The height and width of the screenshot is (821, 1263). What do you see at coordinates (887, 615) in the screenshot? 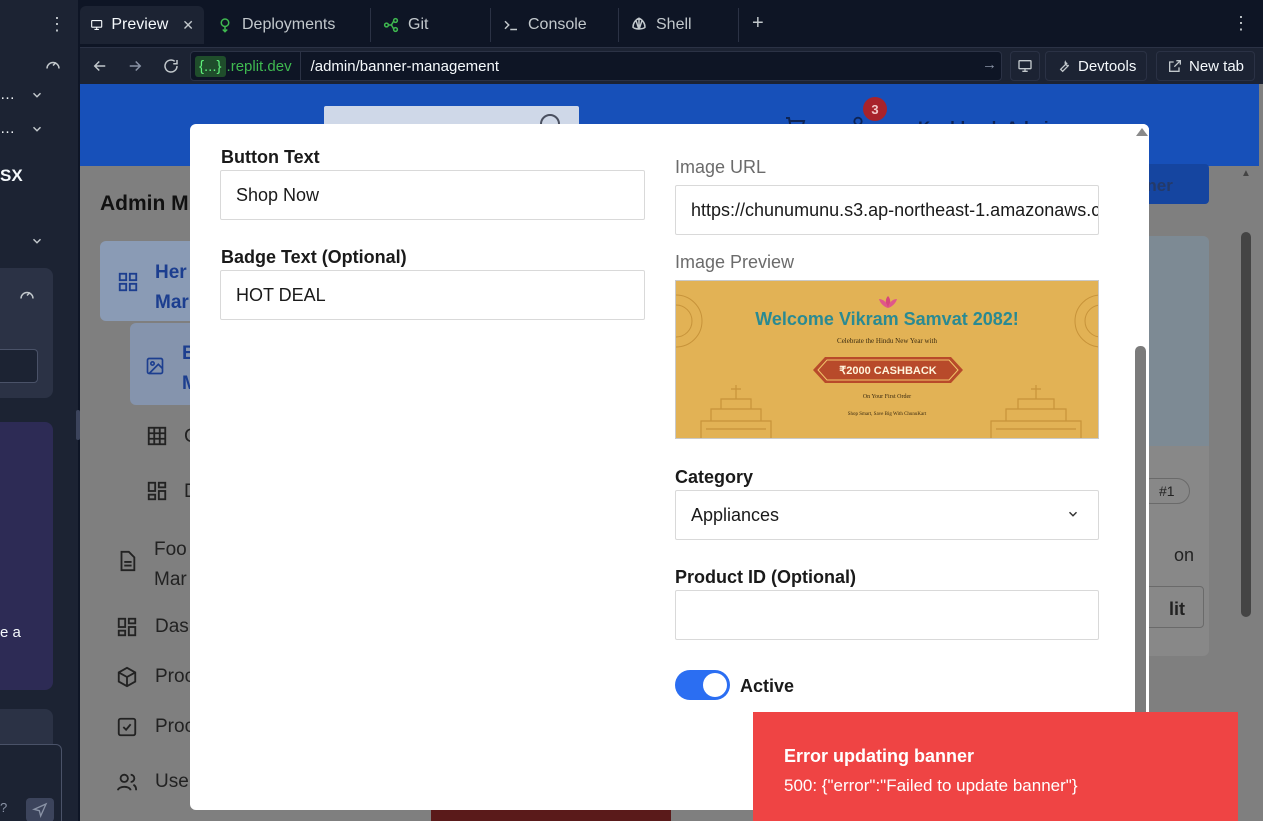
I see `product-id-input` at bounding box center [887, 615].